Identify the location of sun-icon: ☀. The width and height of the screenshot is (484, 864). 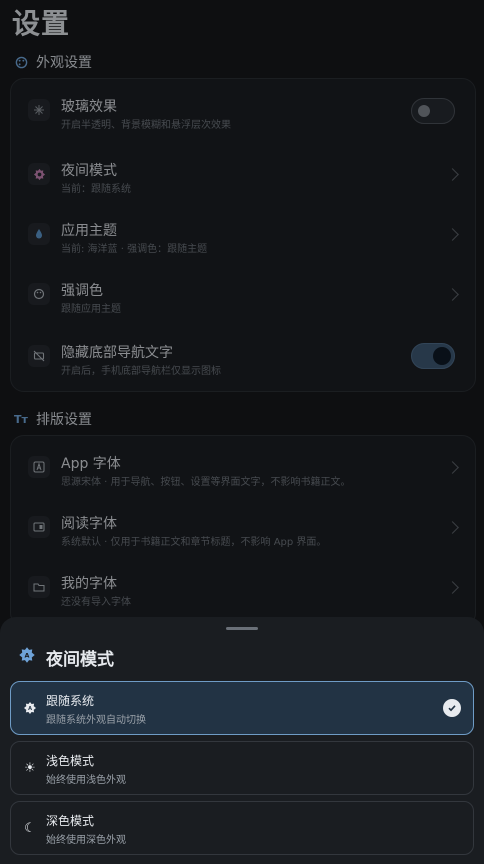
(30, 768).